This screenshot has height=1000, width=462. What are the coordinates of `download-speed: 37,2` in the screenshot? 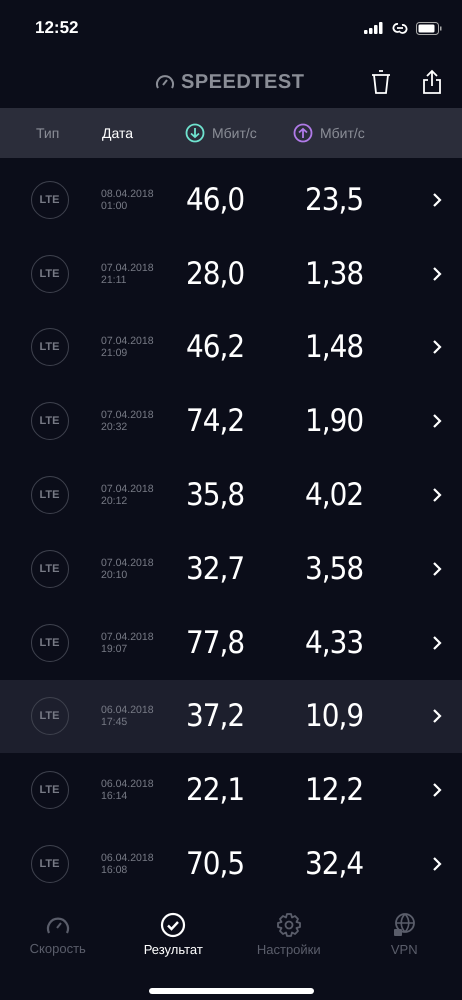 It's located at (215, 716).